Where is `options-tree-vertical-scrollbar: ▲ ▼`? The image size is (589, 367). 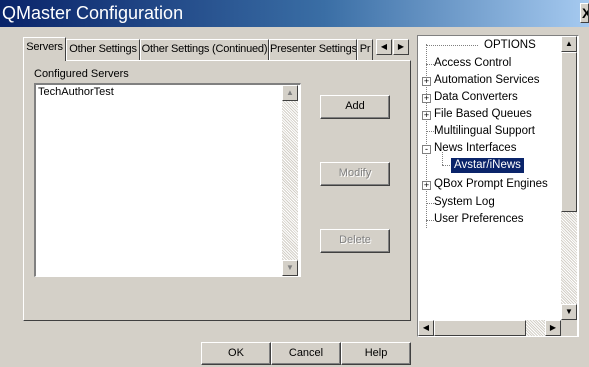 options-tree-vertical-scrollbar: ▲ ▼ is located at coordinates (569, 178).